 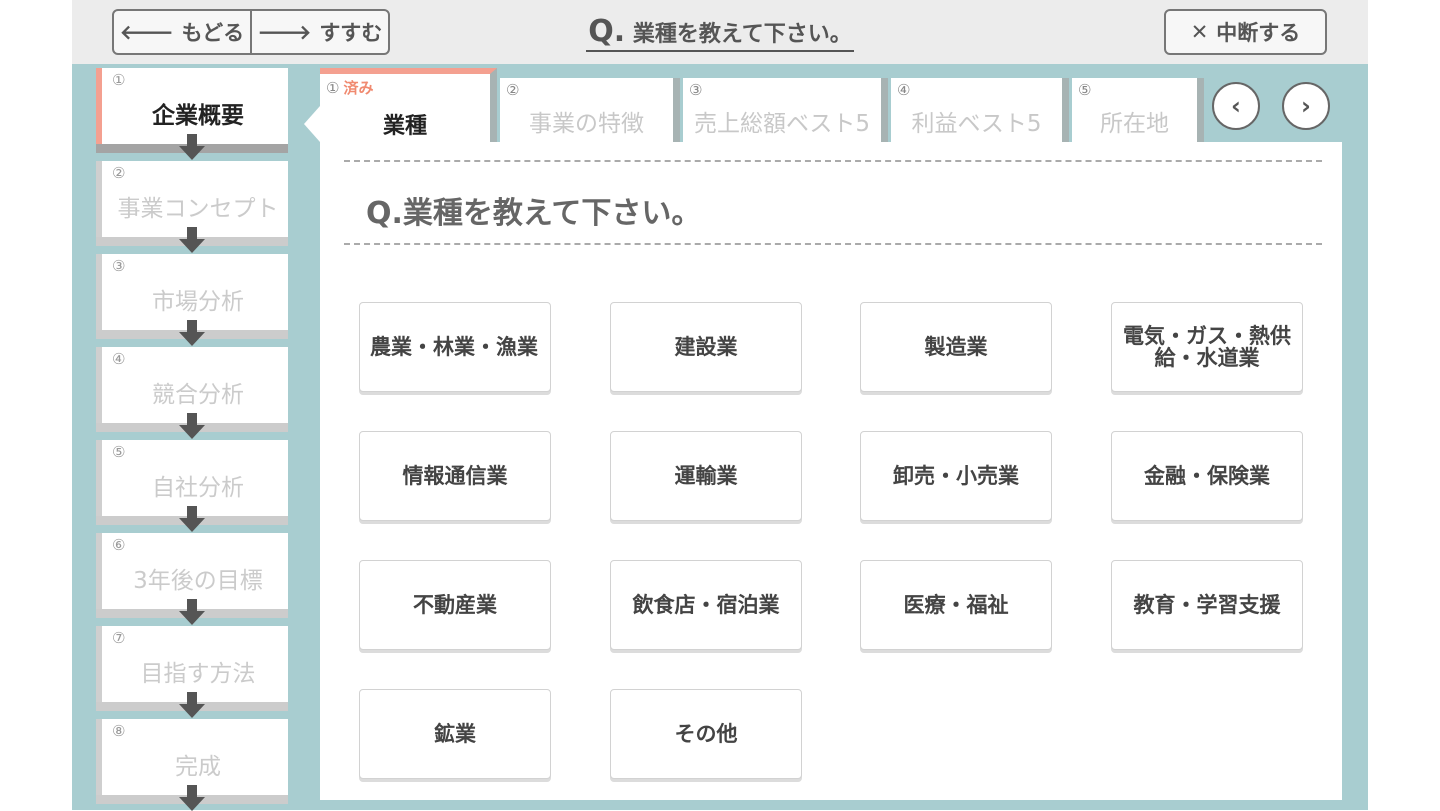 I want to click on sidebar-step-label: 目指す方法, so click(x=198, y=674).